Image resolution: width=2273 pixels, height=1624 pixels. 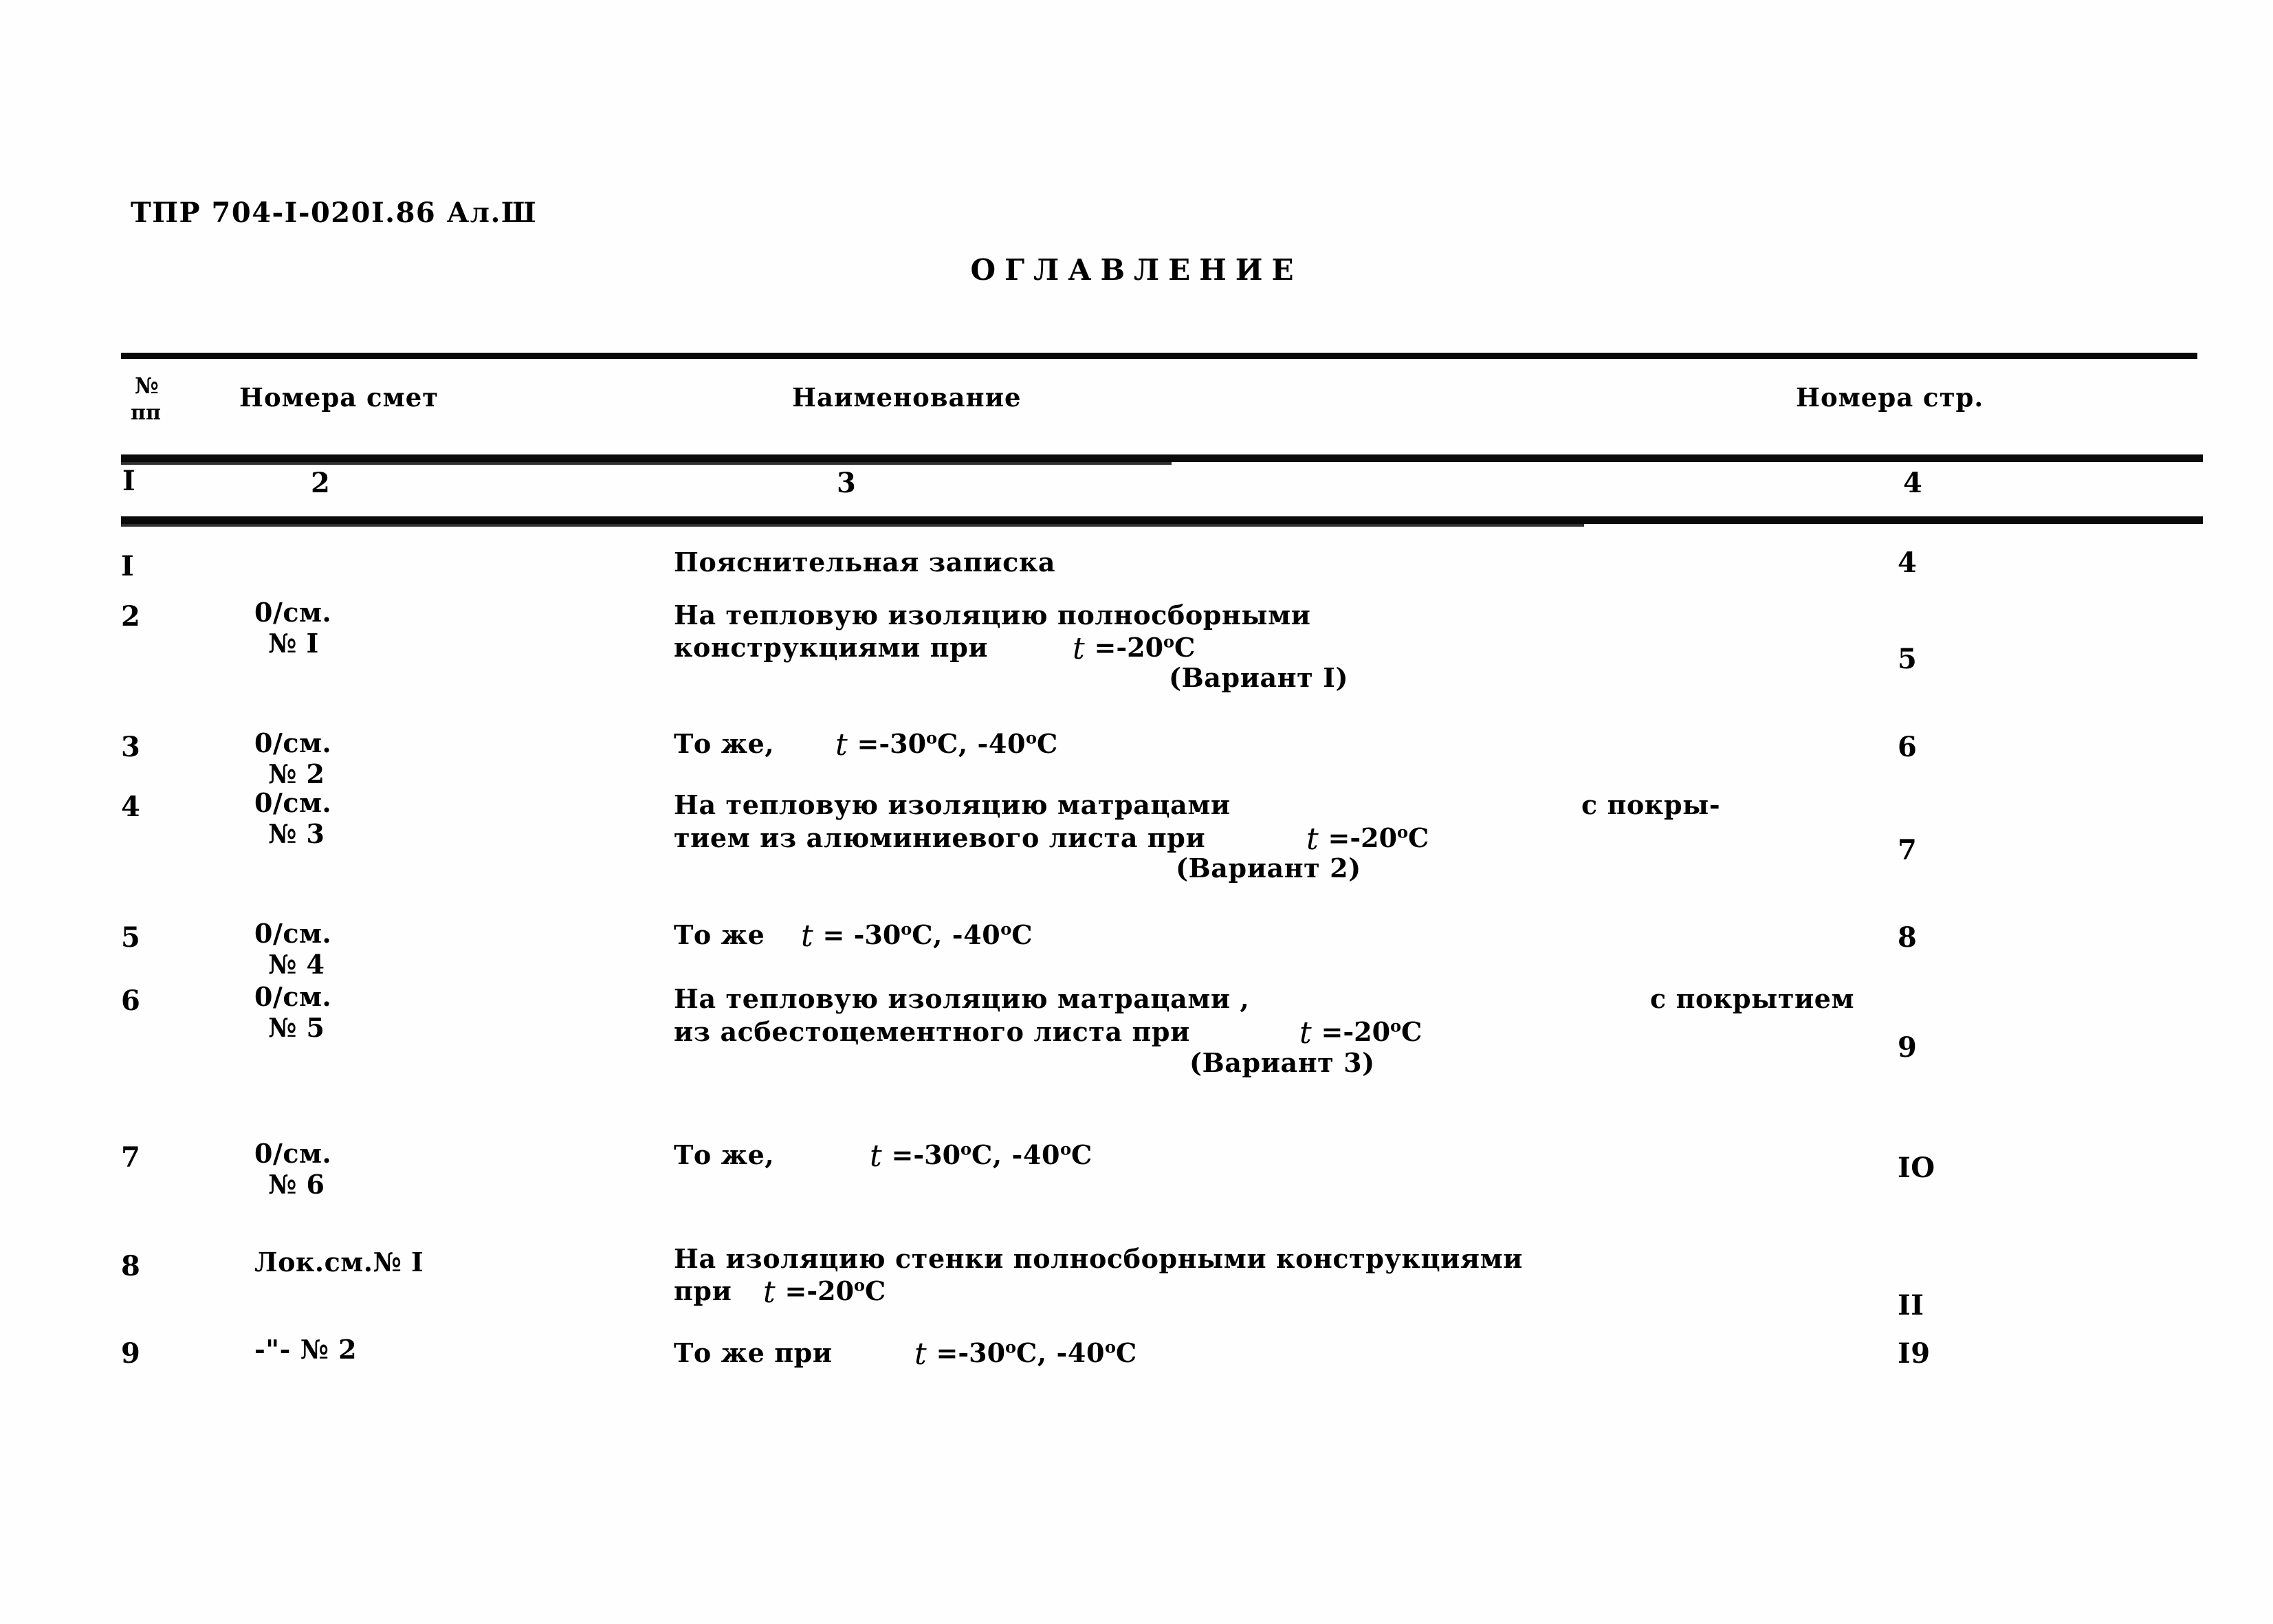 I want to click on row-smeta-line: № 2, so click(x=296, y=773).